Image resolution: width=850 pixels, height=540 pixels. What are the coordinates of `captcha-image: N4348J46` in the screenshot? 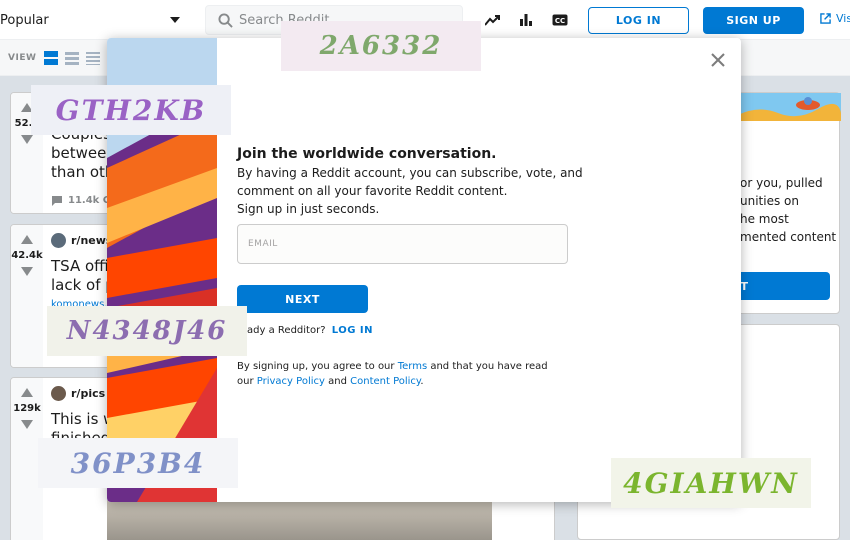 It's located at (147, 331).